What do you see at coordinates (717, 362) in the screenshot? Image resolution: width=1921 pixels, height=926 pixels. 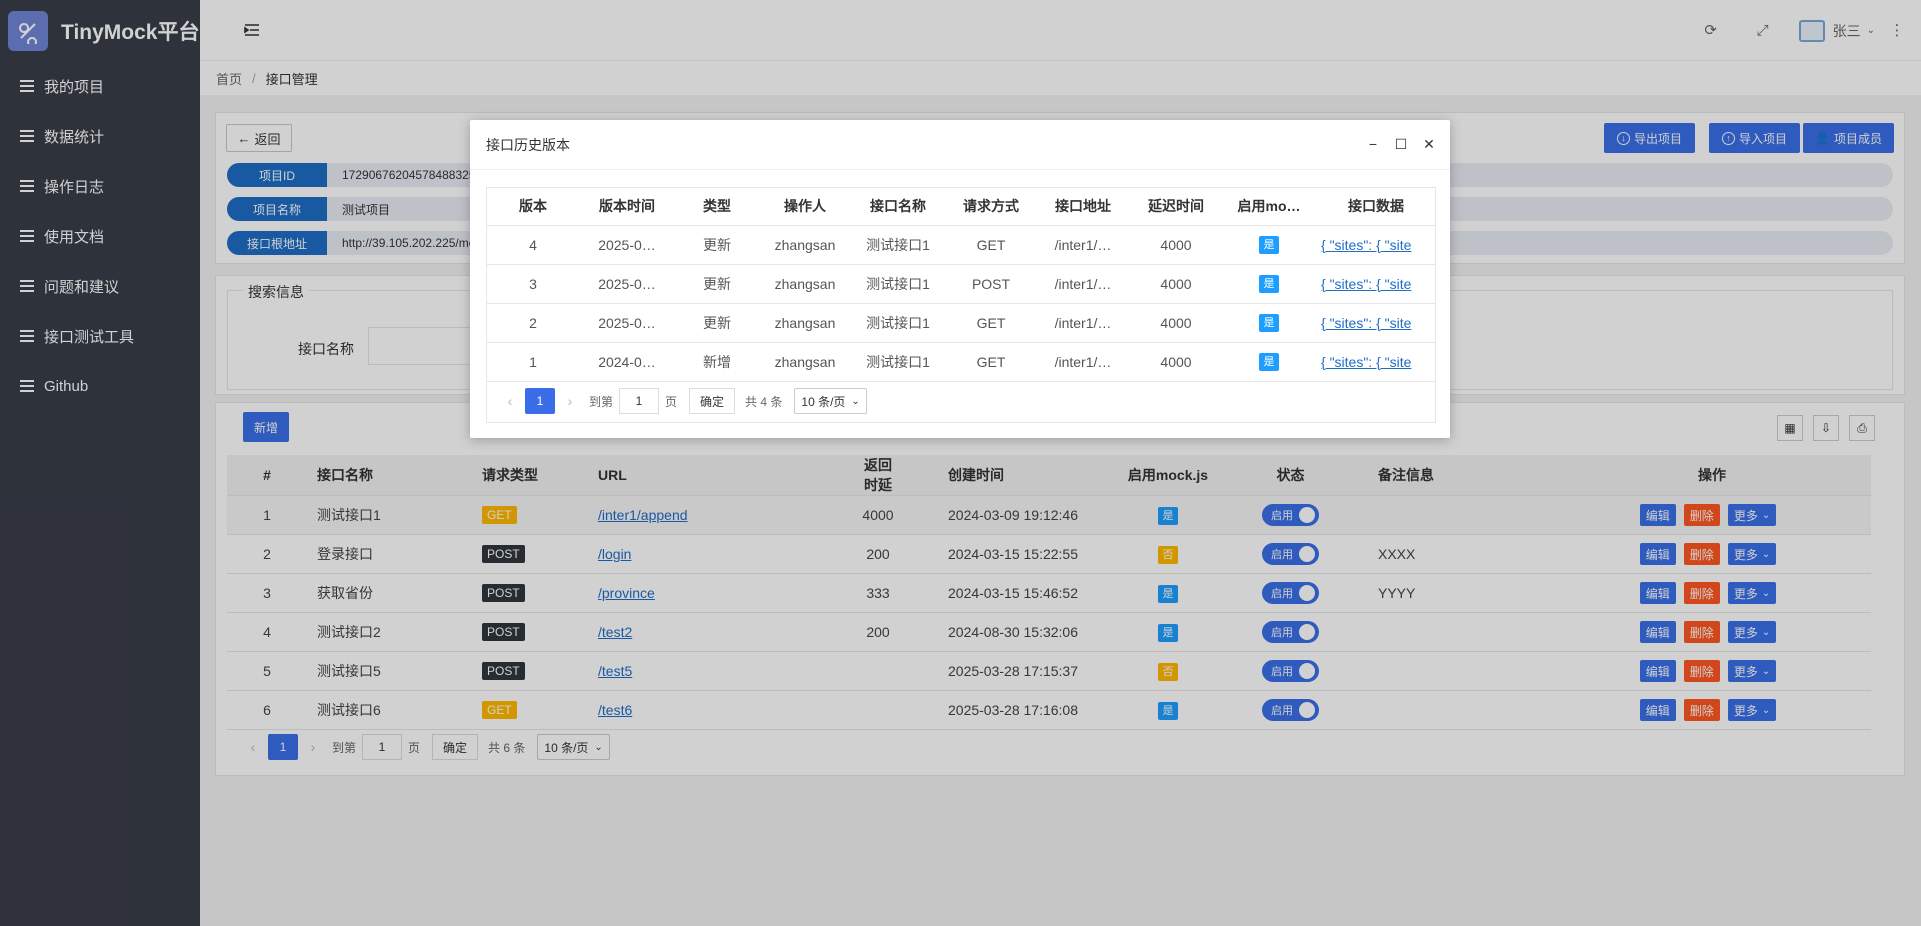 I see `history-cell-type: 新增` at bounding box center [717, 362].